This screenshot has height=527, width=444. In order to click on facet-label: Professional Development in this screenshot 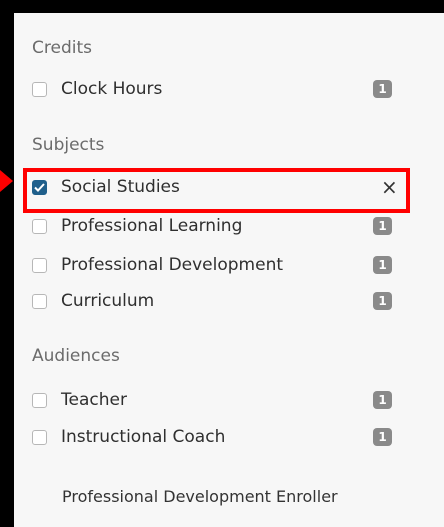, I will do `click(172, 265)`.